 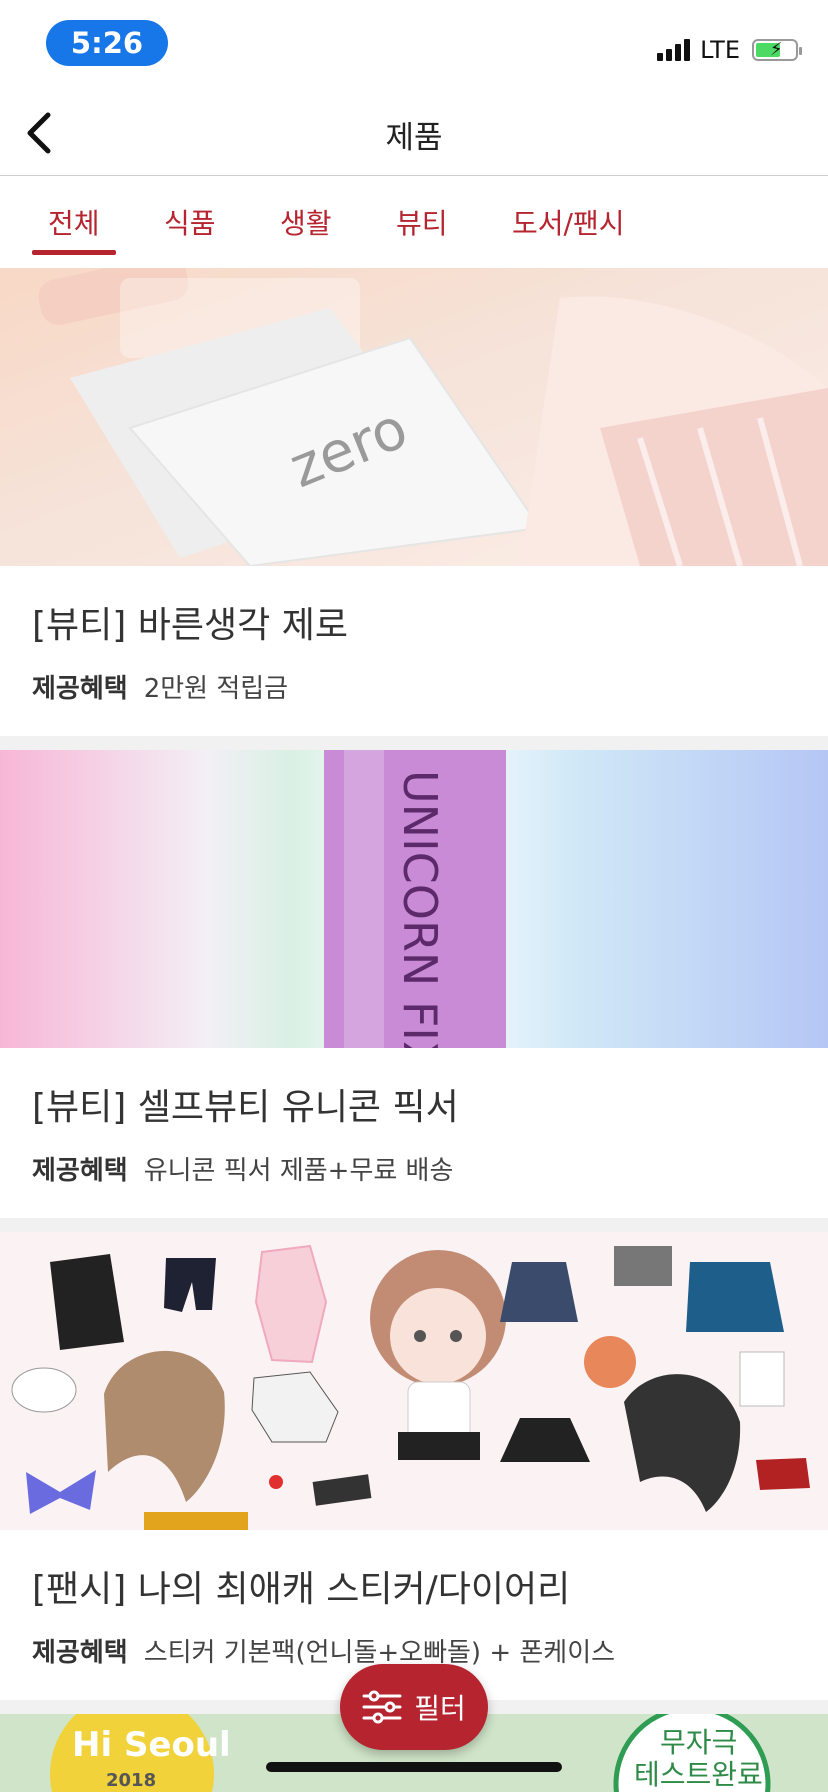 What do you see at coordinates (720, 50) in the screenshot?
I see `network-label: LTE` at bounding box center [720, 50].